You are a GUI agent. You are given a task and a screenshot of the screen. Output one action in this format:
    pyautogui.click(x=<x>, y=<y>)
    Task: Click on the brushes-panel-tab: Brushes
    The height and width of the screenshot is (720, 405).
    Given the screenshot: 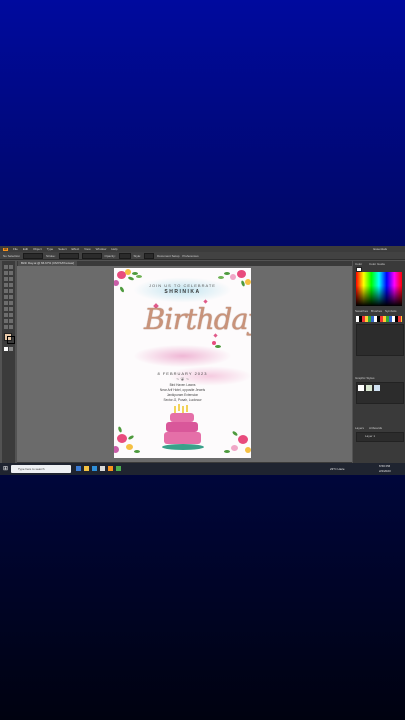 What is the action you would take?
    pyautogui.click(x=376, y=311)
    